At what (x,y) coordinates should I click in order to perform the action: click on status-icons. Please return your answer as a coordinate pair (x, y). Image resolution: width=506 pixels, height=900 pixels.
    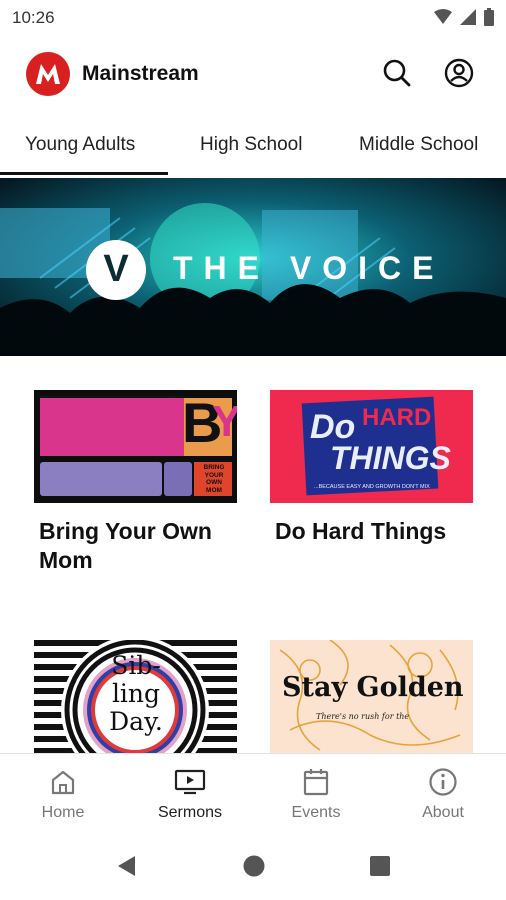
    Looking at the image, I should click on (464, 17).